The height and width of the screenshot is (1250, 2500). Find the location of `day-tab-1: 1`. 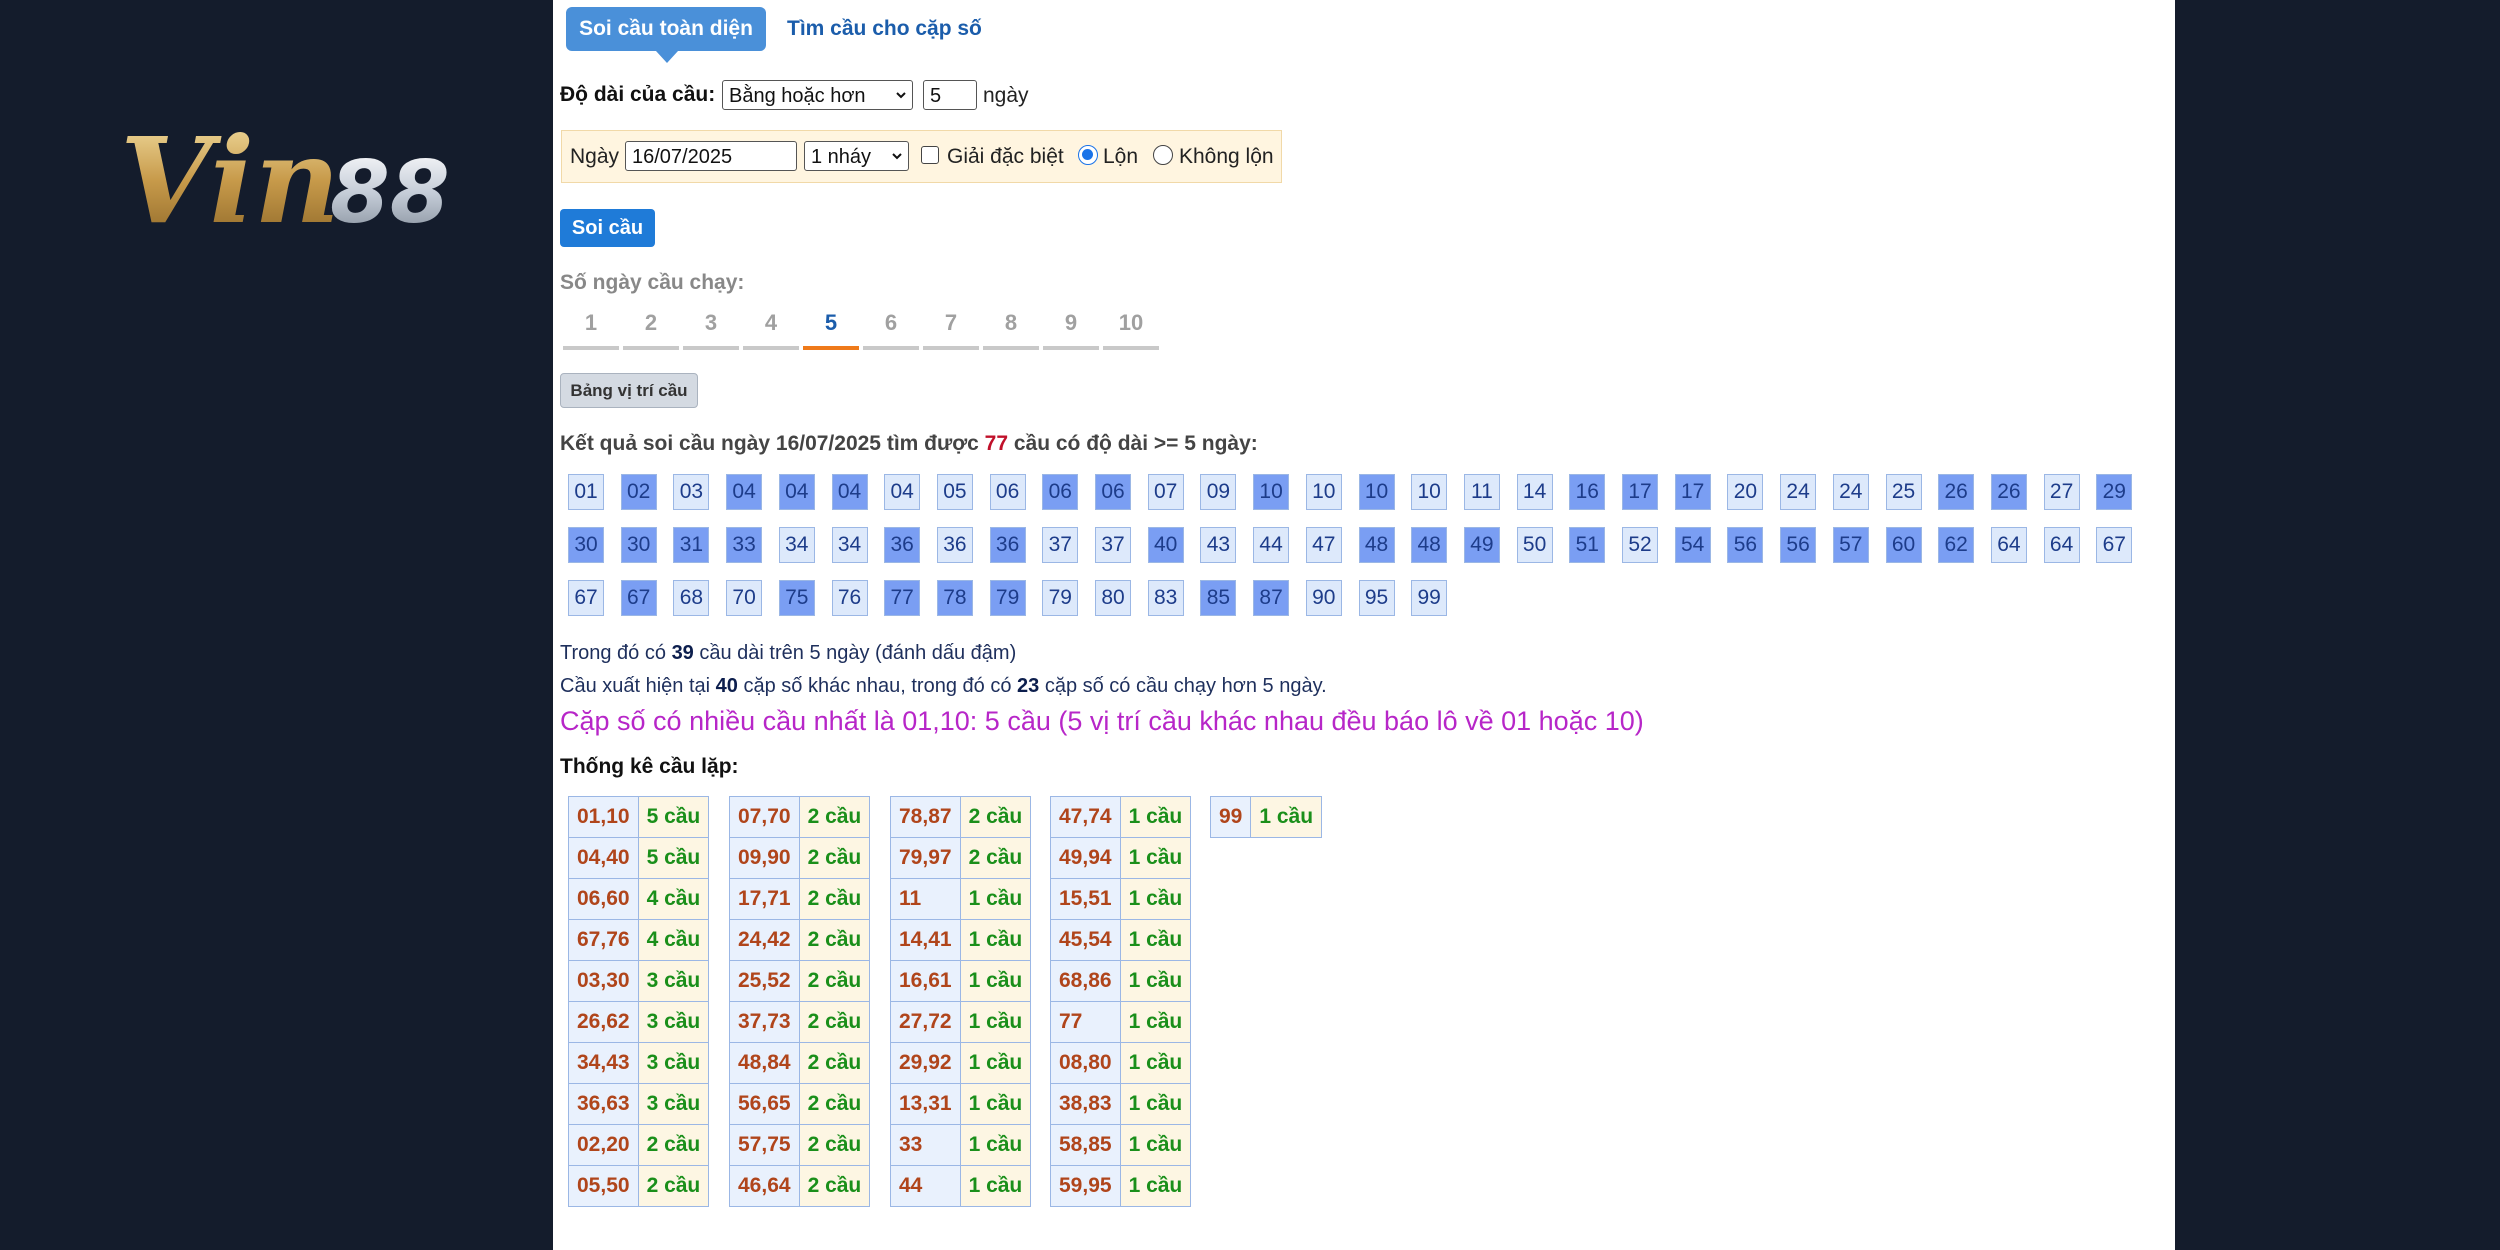

day-tab-1: 1 is located at coordinates (591, 328).